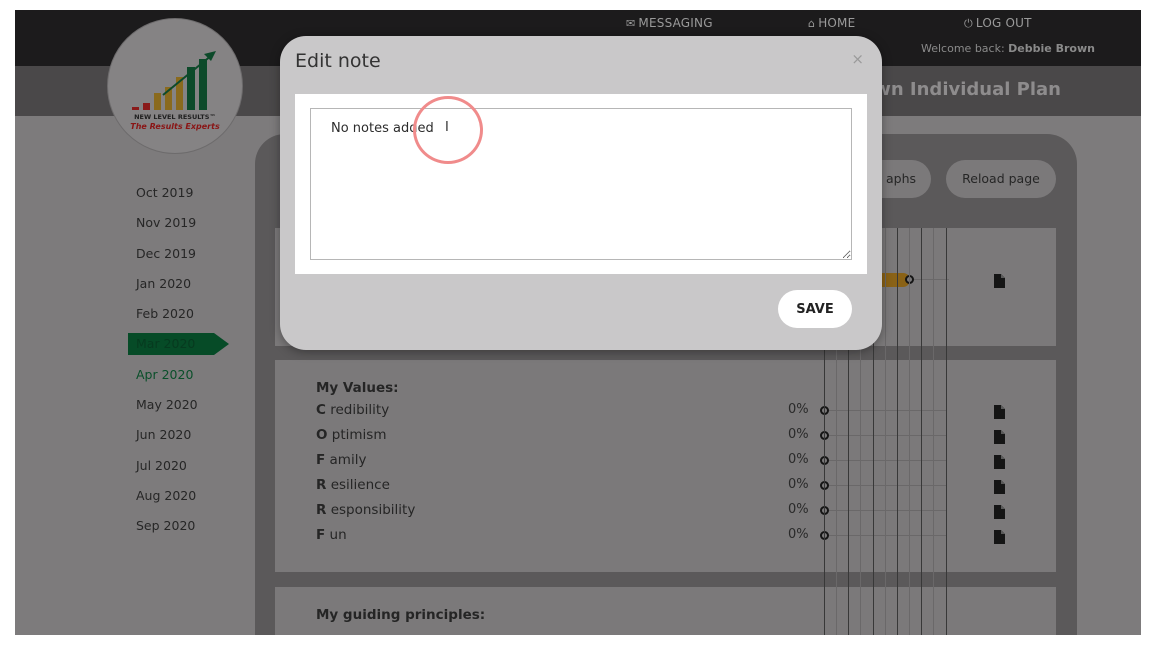 This screenshot has width=1152, height=649. What do you see at coordinates (401, 615) in the screenshot?
I see `section-title: My guiding principles:` at bounding box center [401, 615].